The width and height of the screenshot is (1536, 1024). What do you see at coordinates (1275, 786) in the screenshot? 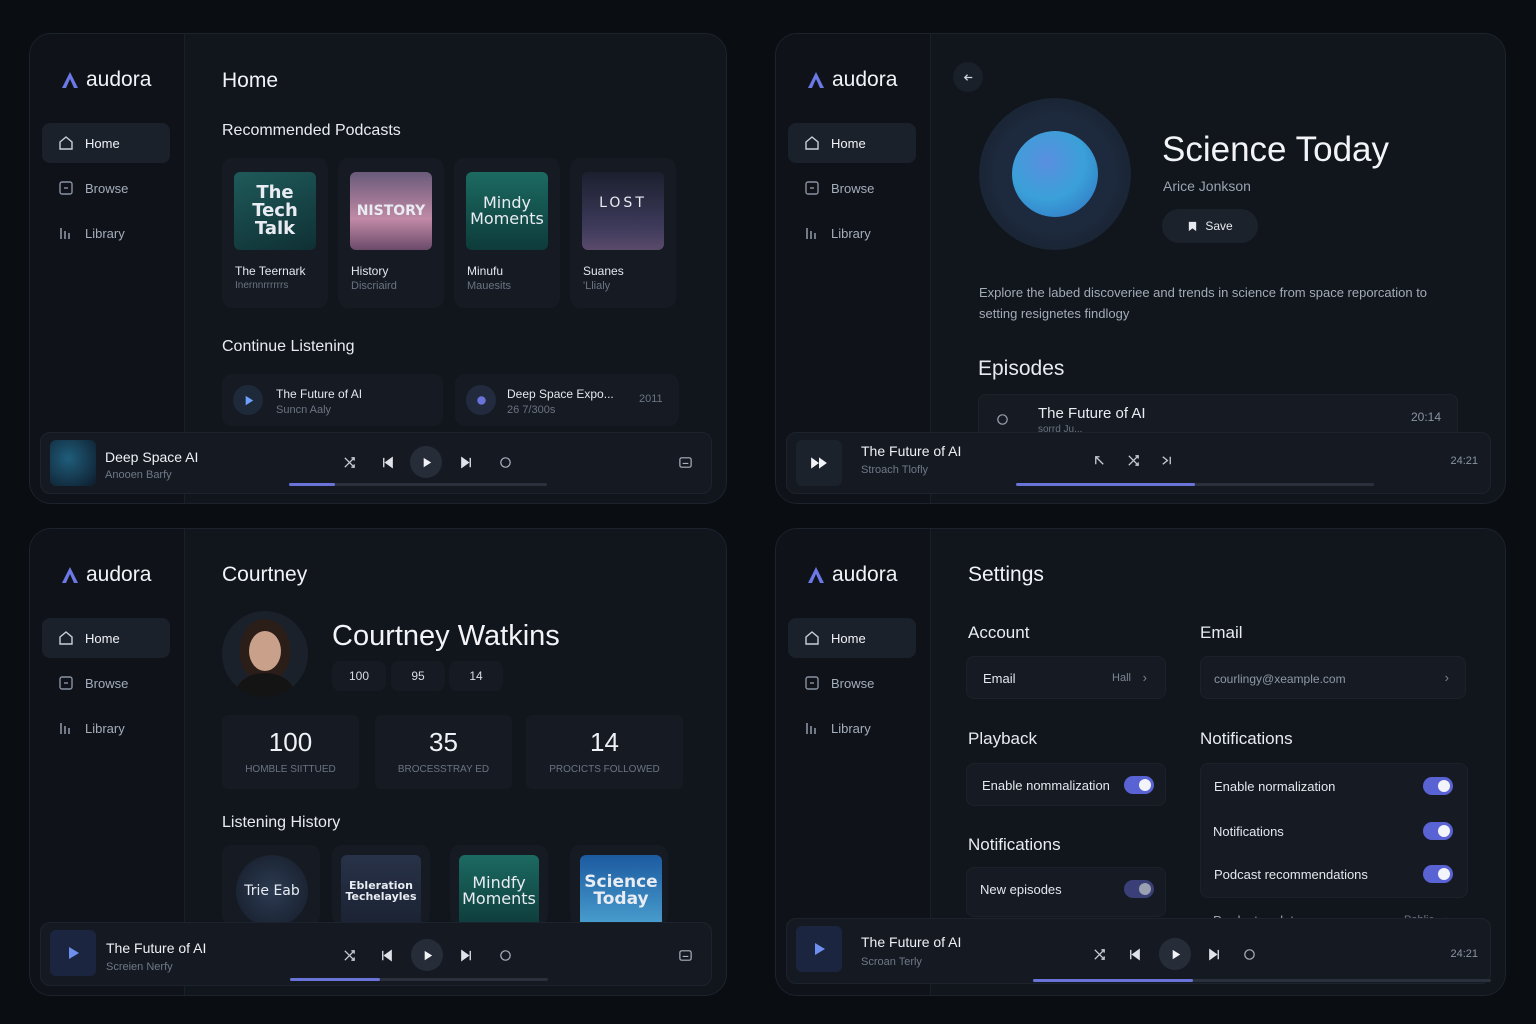
I see `row-label: Enable normalization` at bounding box center [1275, 786].